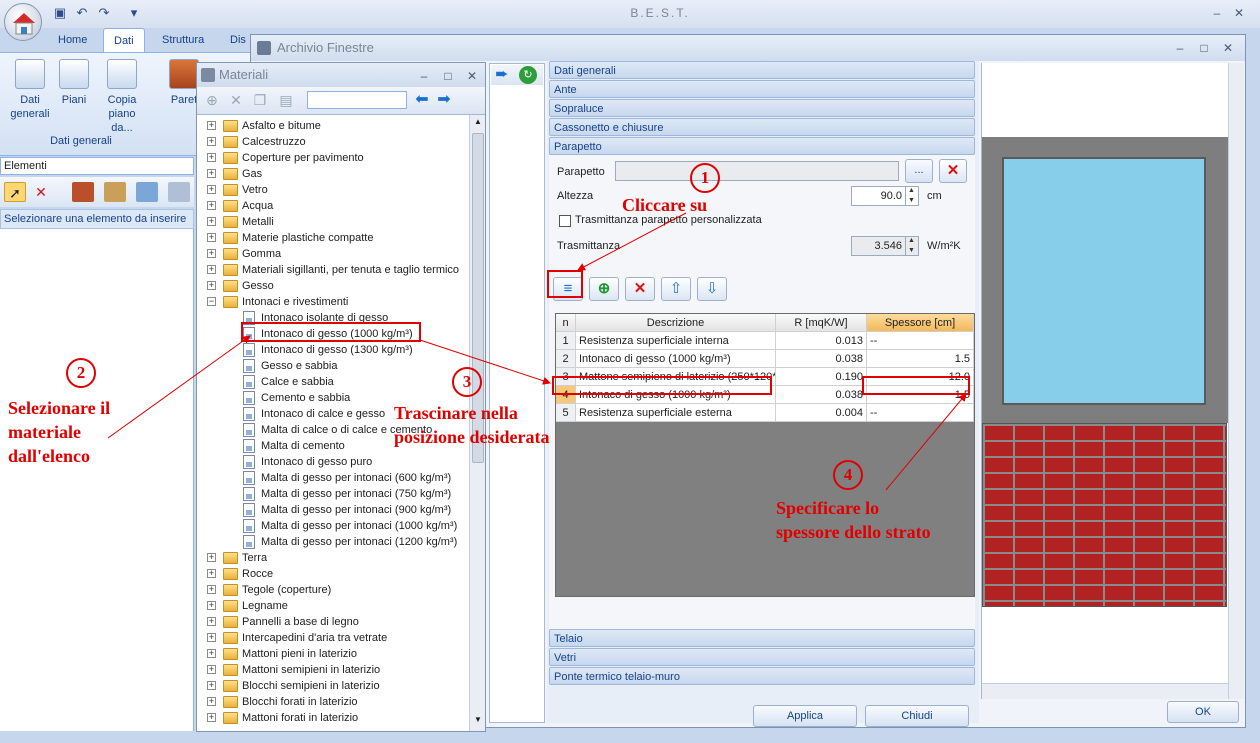 The image size is (1260, 743). I want to click on scroll-up-icon: ▲, so click(478, 123).